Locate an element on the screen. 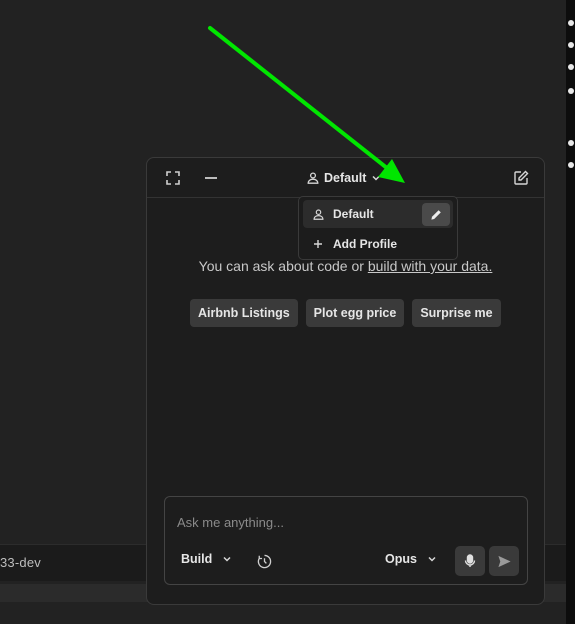 The height and width of the screenshot is (624, 575). send-icon is located at coordinates (504, 561).